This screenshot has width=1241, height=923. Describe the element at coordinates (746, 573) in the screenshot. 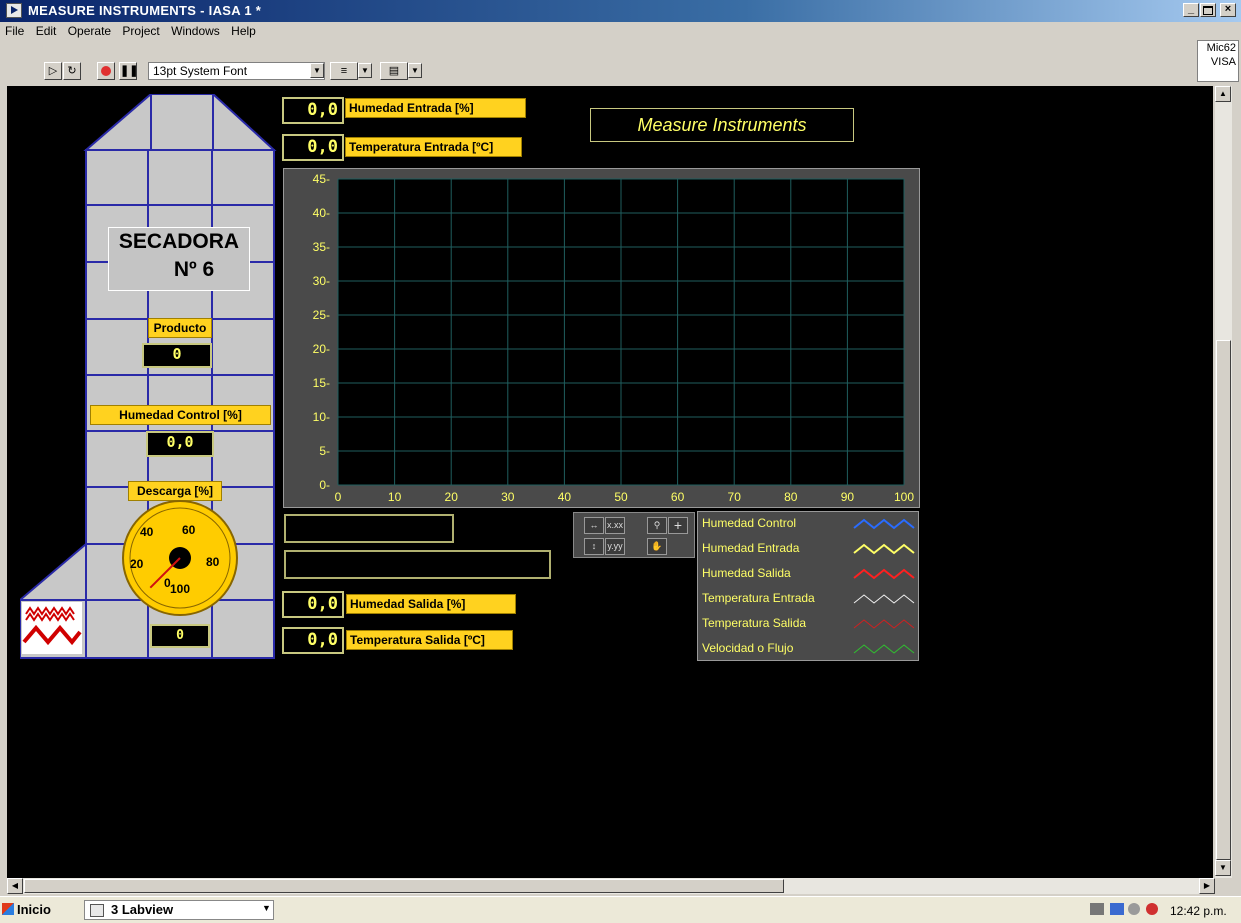

I see `legend-label: Humedad Salida` at that location.